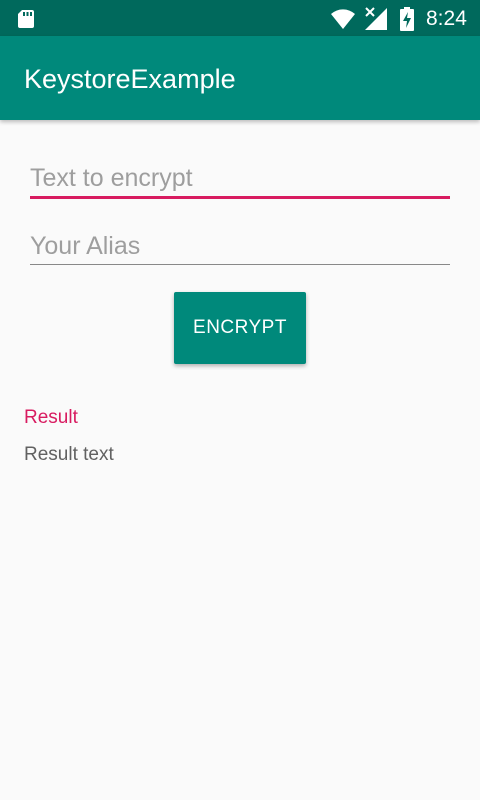 The image size is (480, 800). I want to click on app-toolbar: KeystoreExample, so click(240, 78).